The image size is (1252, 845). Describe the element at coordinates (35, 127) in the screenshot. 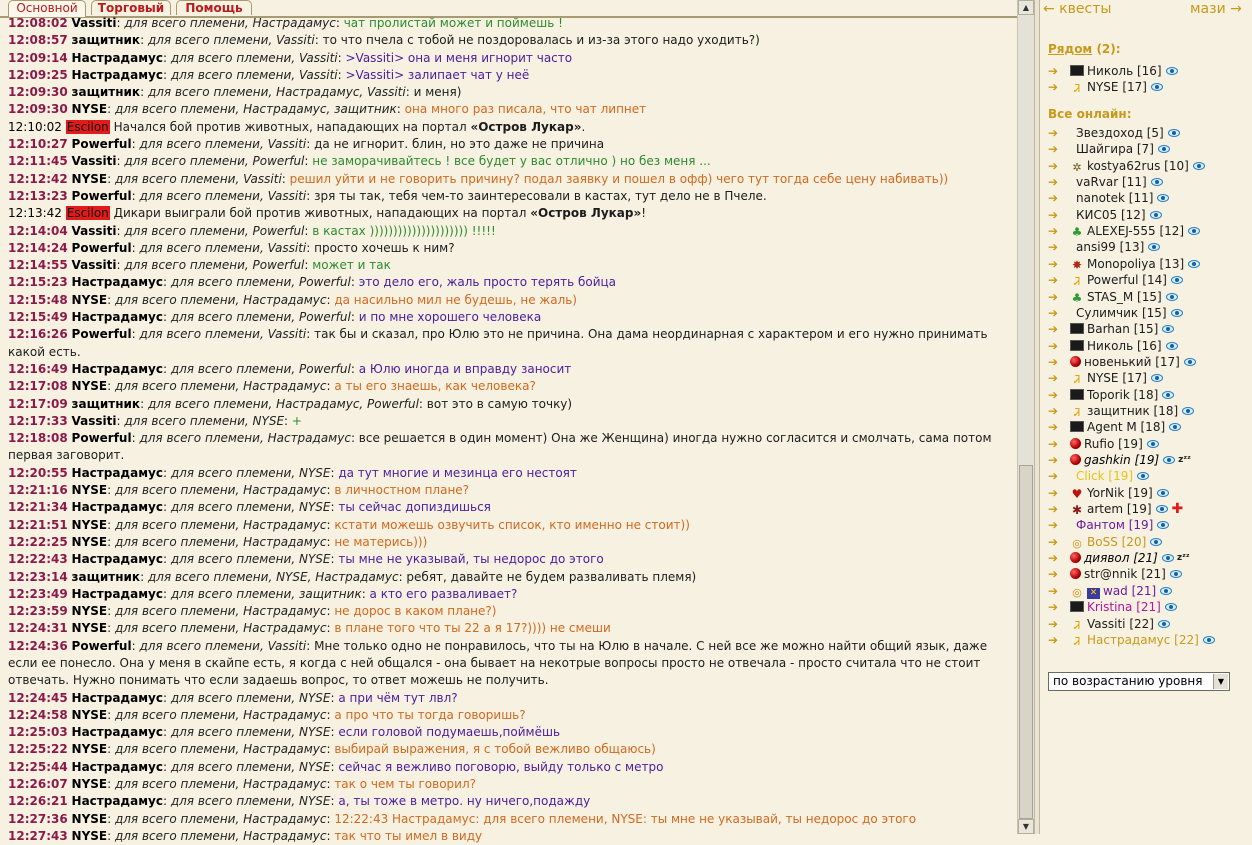

I see `message-time: 12:10:02` at that location.